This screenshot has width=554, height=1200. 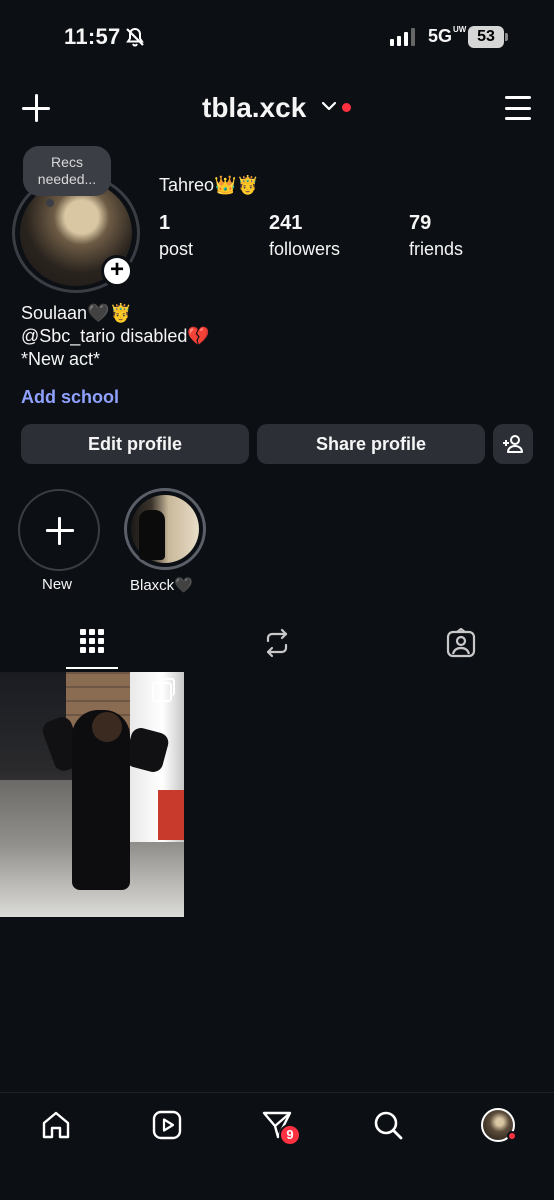 I want to click on add-school-link: Add school, so click(x=70, y=397).